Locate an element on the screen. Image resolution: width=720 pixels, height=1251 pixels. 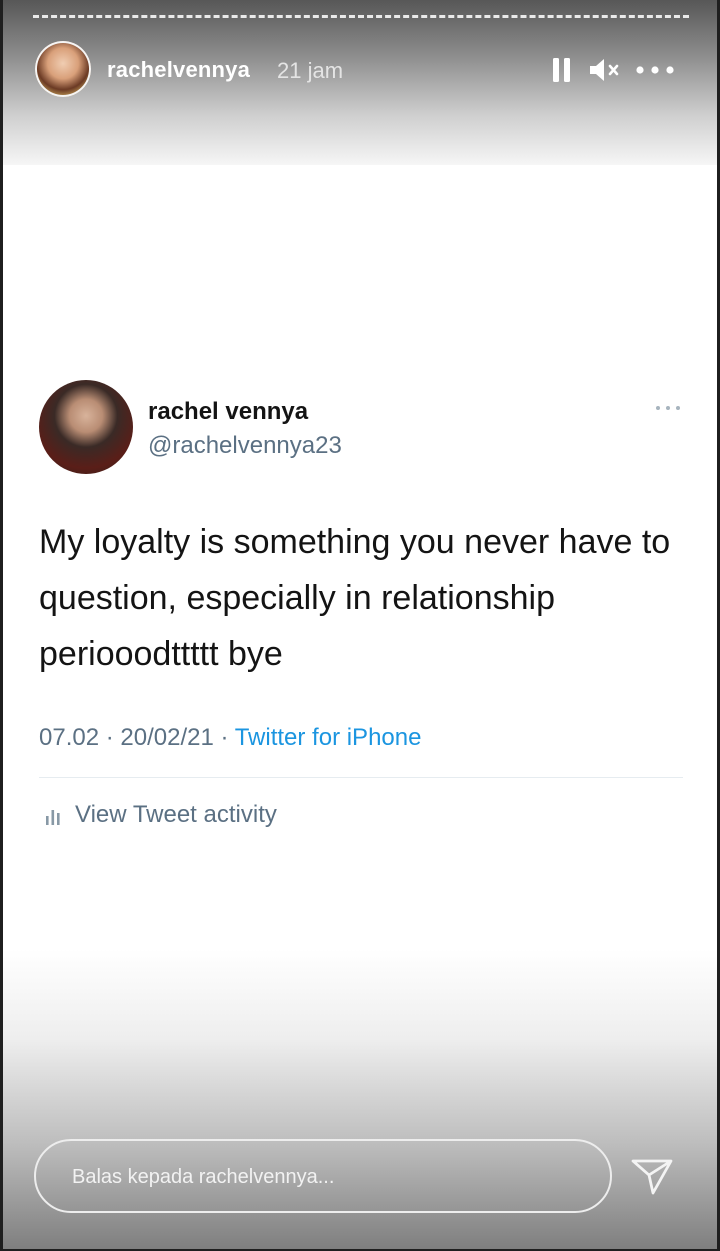
more-horizontal-icon is located at coordinates (655, 70).